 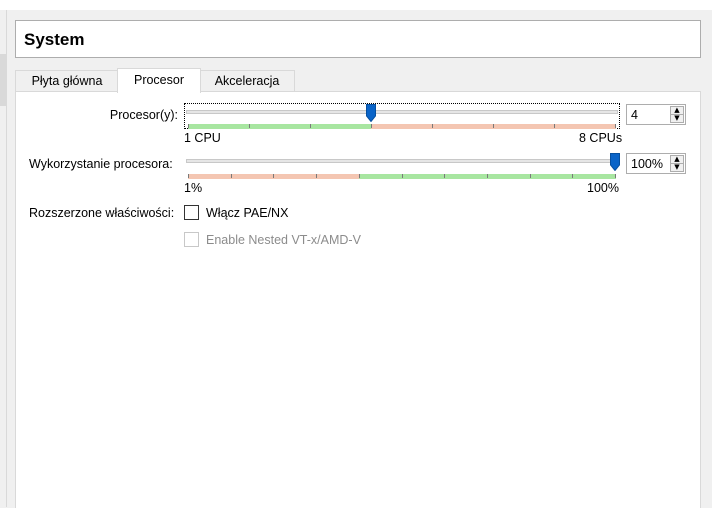 I want to click on processor-count-label: Procesor(y):, so click(x=143, y=115).